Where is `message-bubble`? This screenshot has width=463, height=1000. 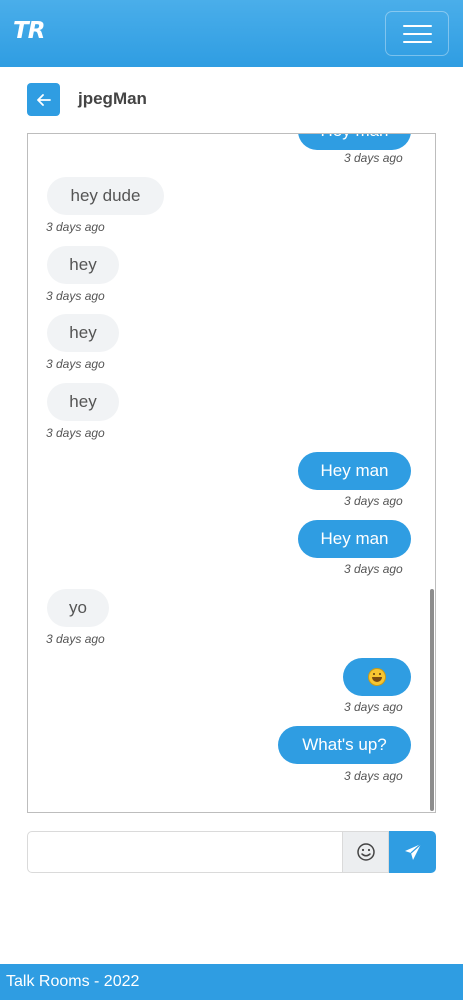
message-bubble is located at coordinates (377, 677).